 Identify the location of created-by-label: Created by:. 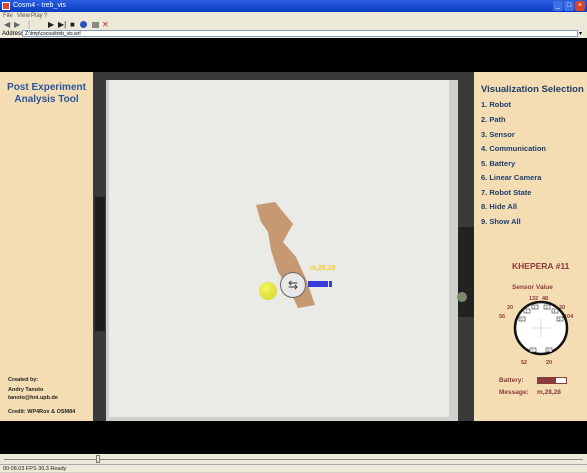
(23, 380).